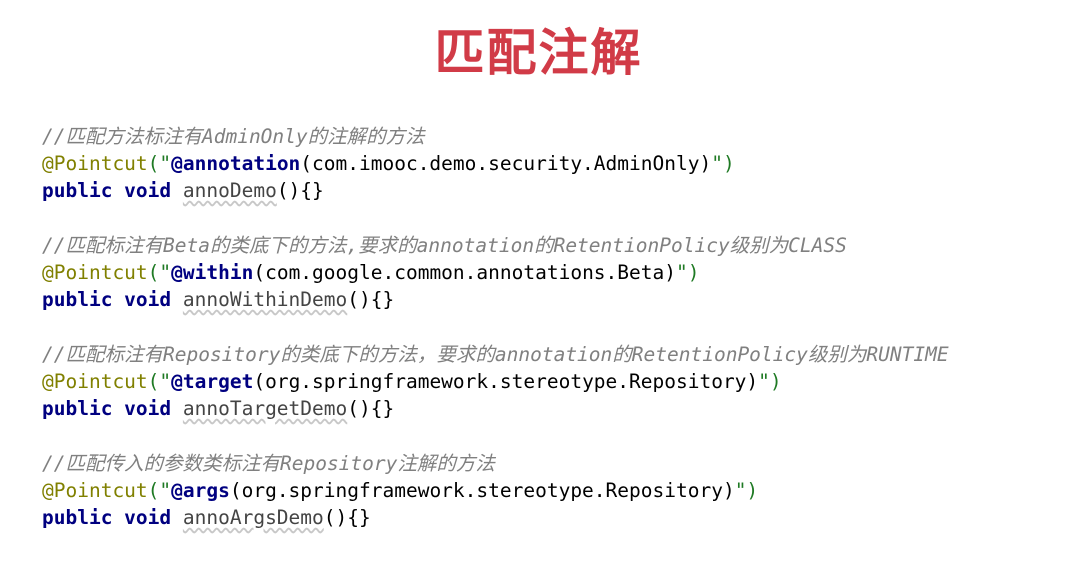 This screenshot has height=572, width=1077. I want to click on method-name: annoWithinDemo, so click(265, 299).